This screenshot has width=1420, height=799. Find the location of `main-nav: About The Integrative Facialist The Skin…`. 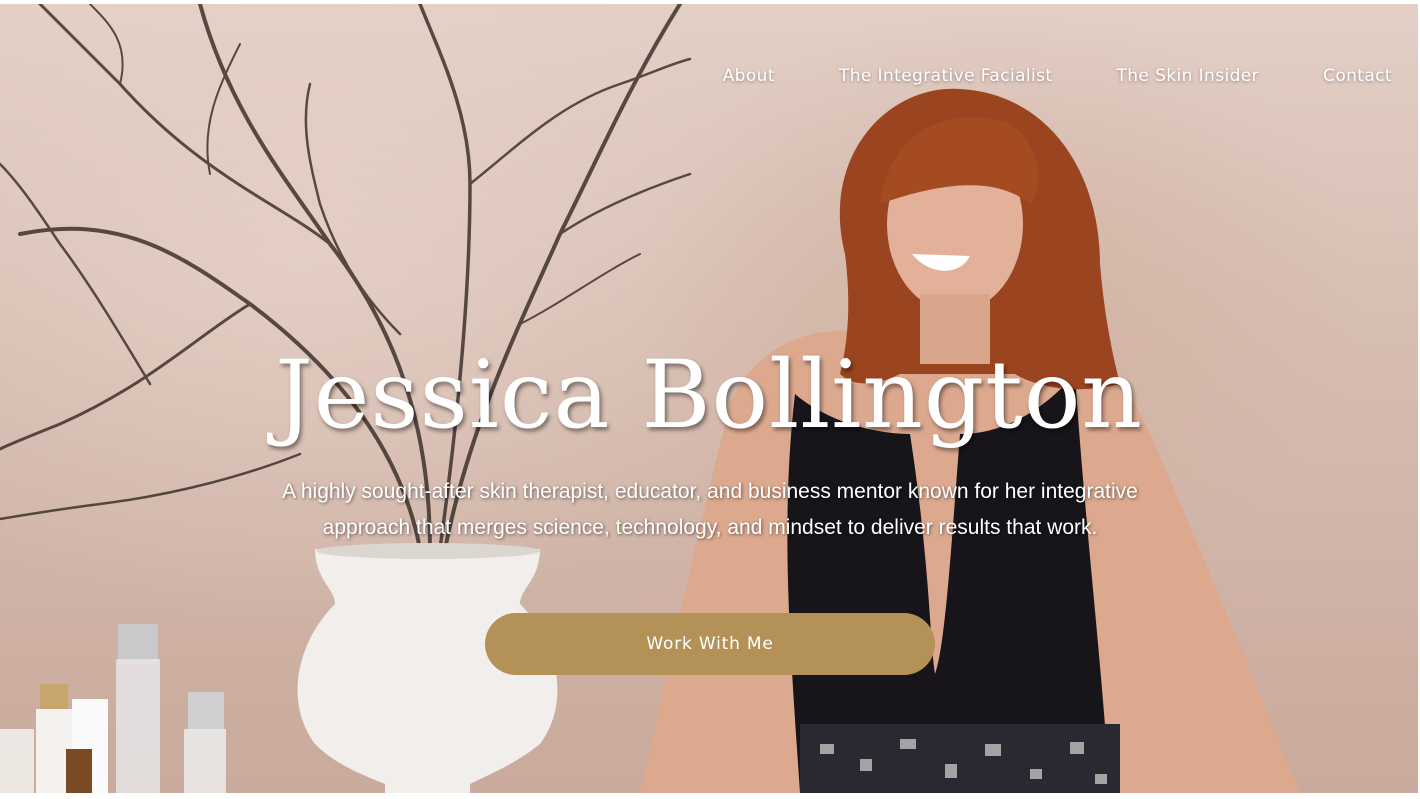

main-nav: About The Integrative Facialist The Skin… is located at coordinates (1025, 76).